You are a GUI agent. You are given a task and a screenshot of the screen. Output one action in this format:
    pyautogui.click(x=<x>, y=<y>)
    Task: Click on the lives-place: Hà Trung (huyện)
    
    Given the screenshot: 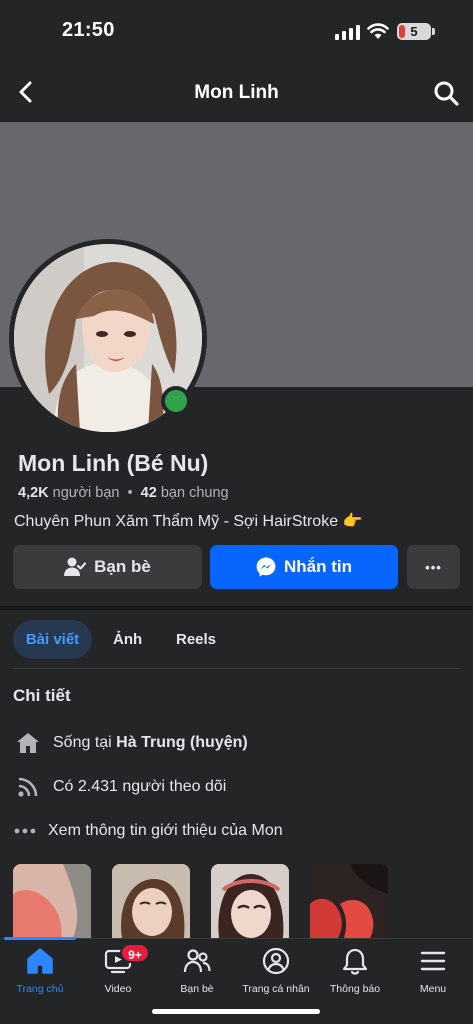 What is the action you would take?
    pyautogui.click(x=182, y=743)
    